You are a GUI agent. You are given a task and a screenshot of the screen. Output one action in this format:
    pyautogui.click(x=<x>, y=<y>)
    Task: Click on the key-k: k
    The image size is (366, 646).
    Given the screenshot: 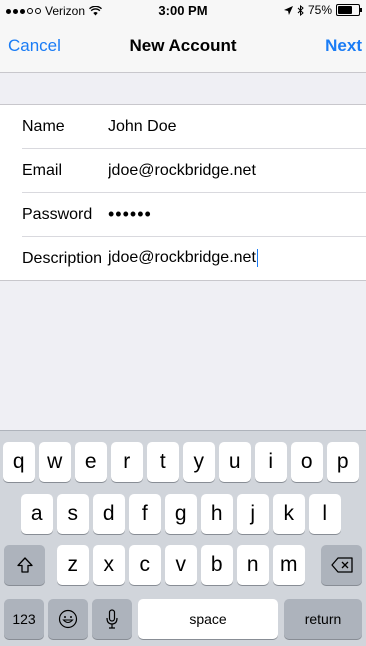 What is the action you would take?
    pyautogui.click(x=289, y=514)
    